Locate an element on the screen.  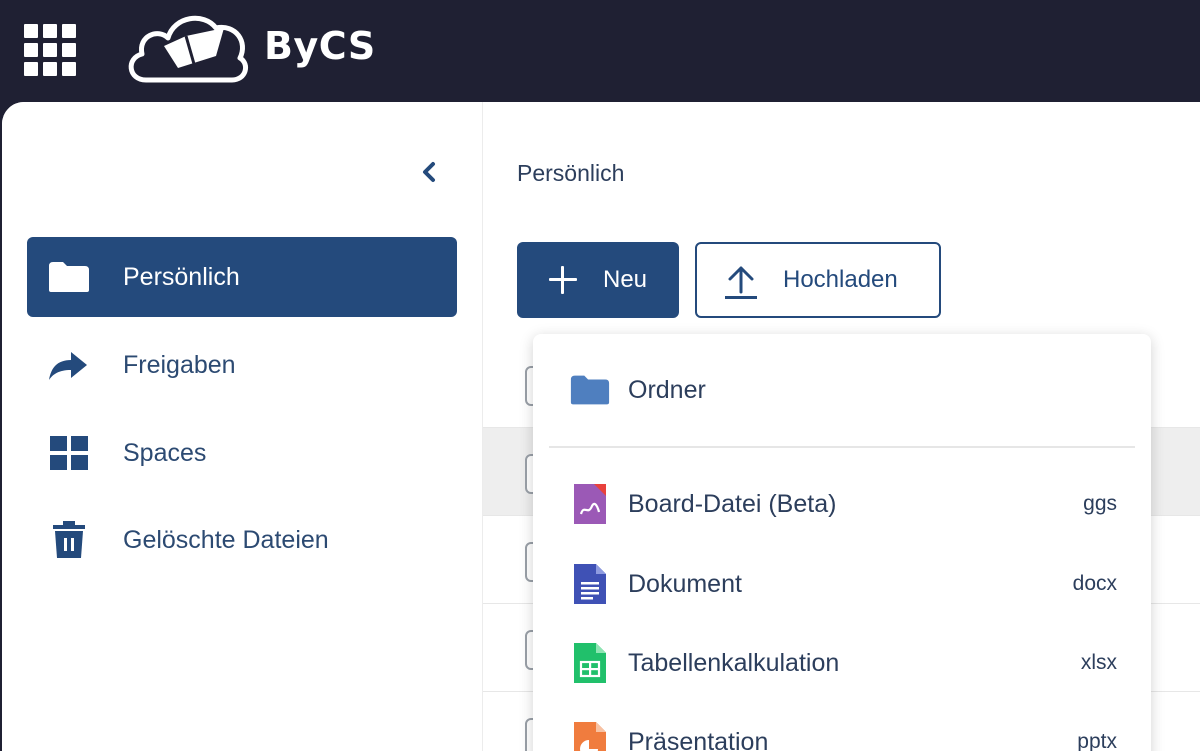
grid-icon is located at coordinates (69, 453).